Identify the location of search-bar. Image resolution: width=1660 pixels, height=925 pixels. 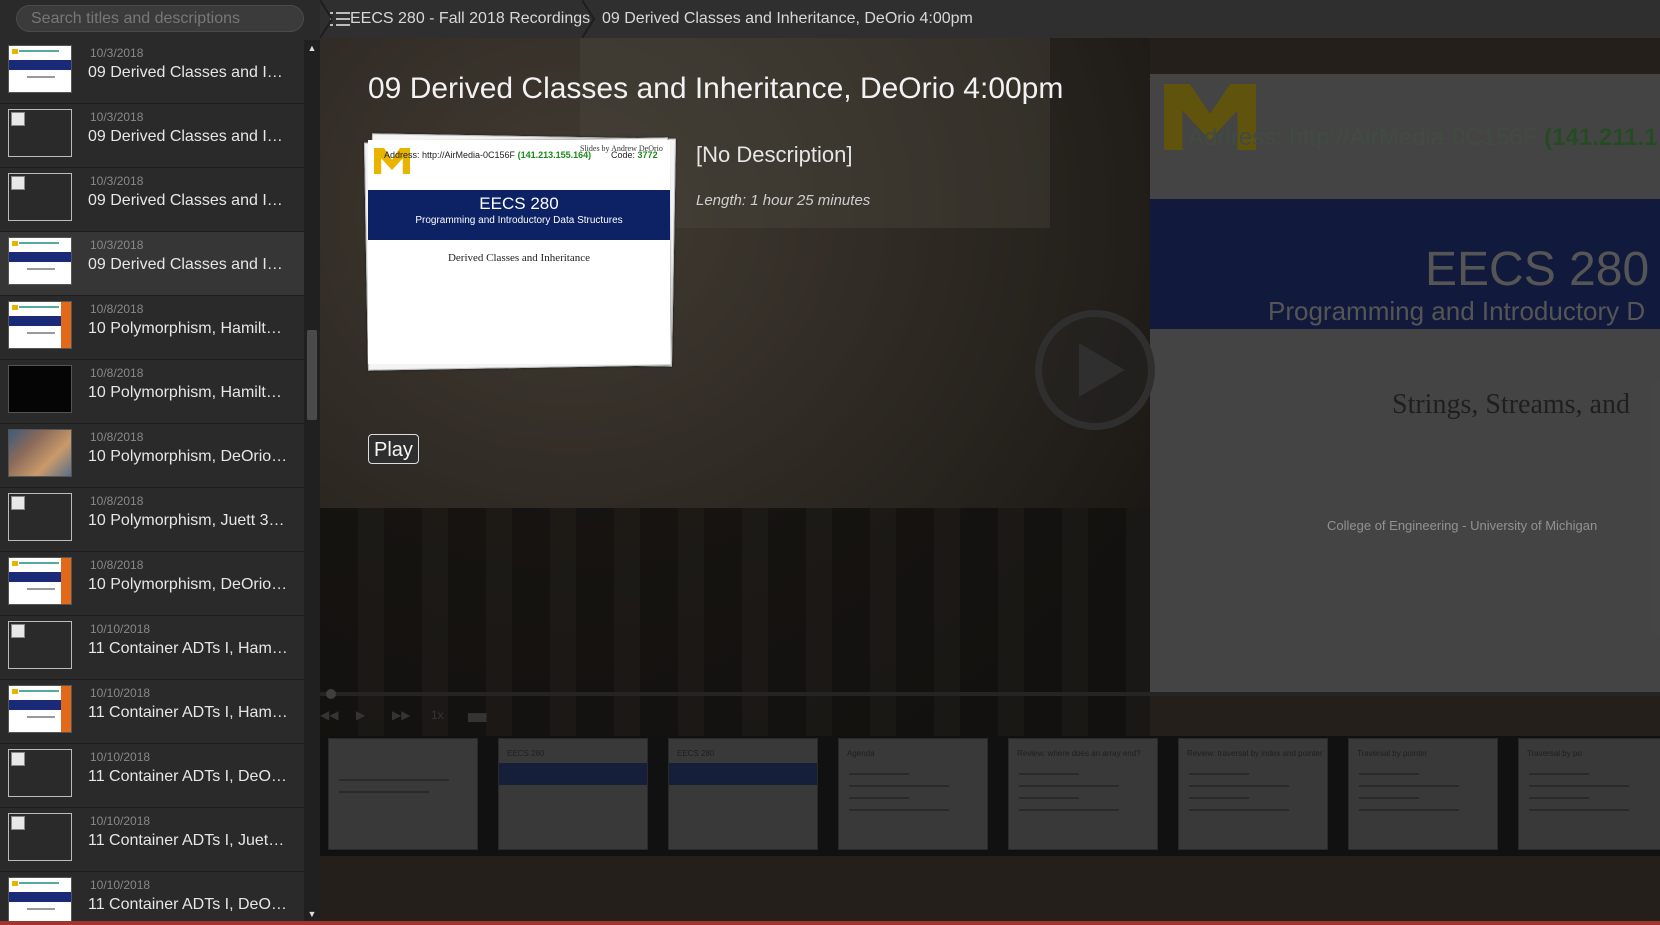
(160, 19).